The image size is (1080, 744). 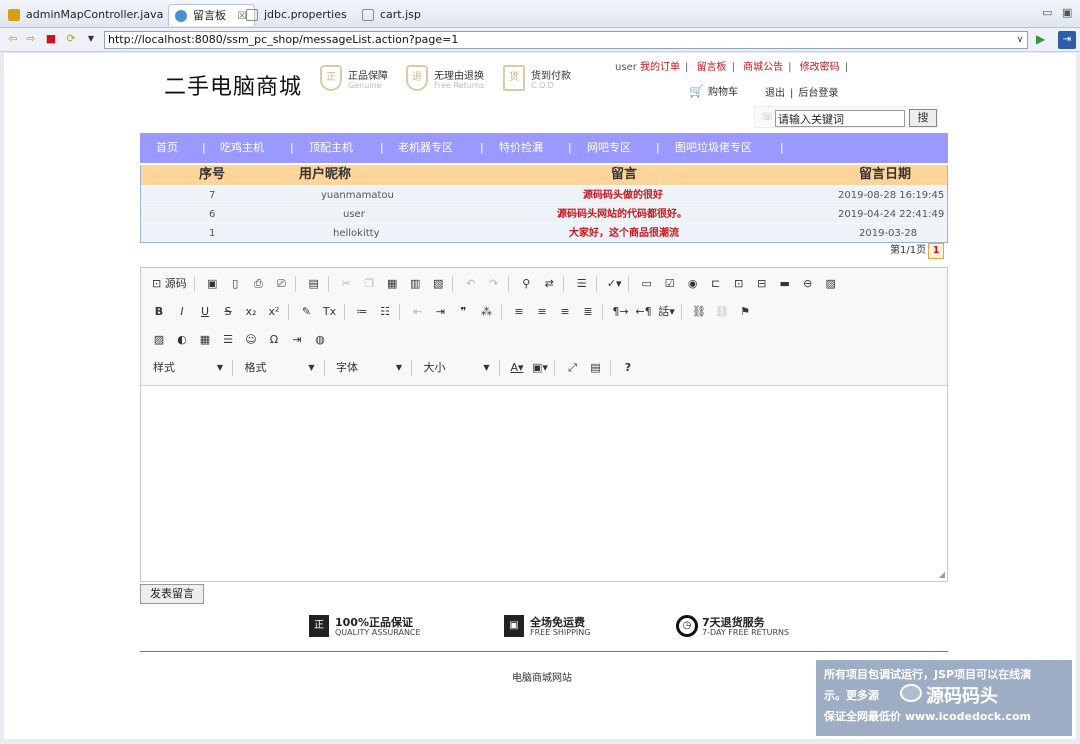 What do you see at coordinates (13, 39) in the screenshot?
I see `back-icon: ⇦` at bounding box center [13, 39].